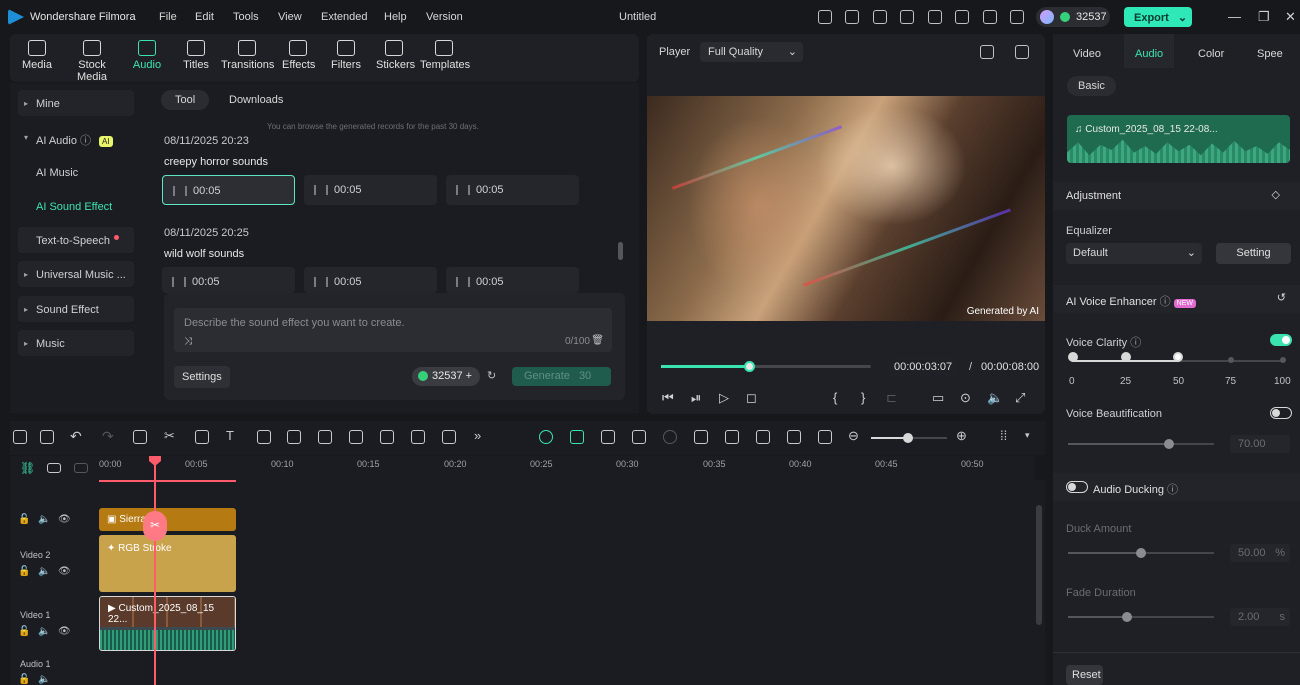 Image resolution: width=1300 pixels, height=685 pixels. What do you see at coordinates (891, 398) in the screenshot?
I see `marker-icon: ⊏` at bounding box center [891, 398].